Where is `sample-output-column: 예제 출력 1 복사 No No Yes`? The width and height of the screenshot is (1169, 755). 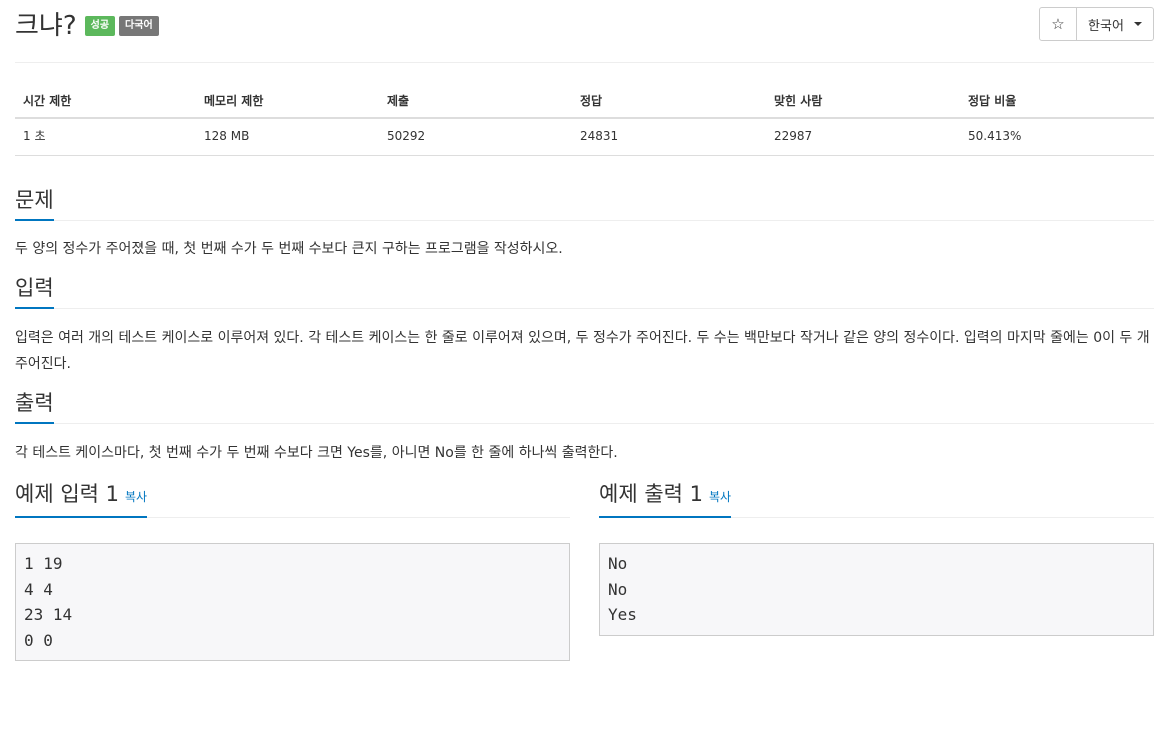 sample-output-column: 예제 출력 1 복사 No No Yes is located at coordinates (876, 571).